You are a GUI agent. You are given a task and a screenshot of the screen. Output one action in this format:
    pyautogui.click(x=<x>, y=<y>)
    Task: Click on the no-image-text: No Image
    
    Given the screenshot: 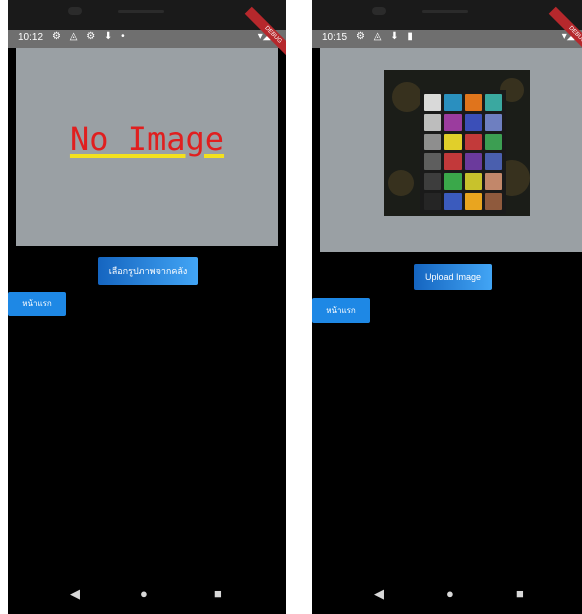 What is the action you would take?
    pyautogui.click(x=147, y=139)
    